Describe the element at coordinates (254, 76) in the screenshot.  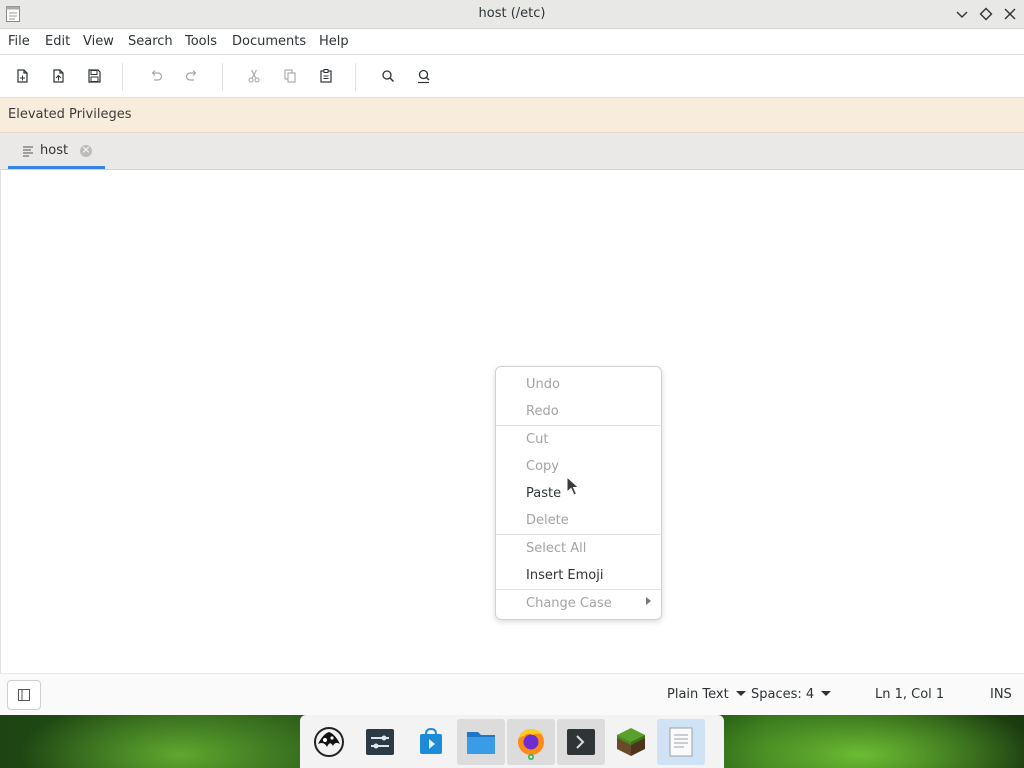
I see `cut-icon` at that location.